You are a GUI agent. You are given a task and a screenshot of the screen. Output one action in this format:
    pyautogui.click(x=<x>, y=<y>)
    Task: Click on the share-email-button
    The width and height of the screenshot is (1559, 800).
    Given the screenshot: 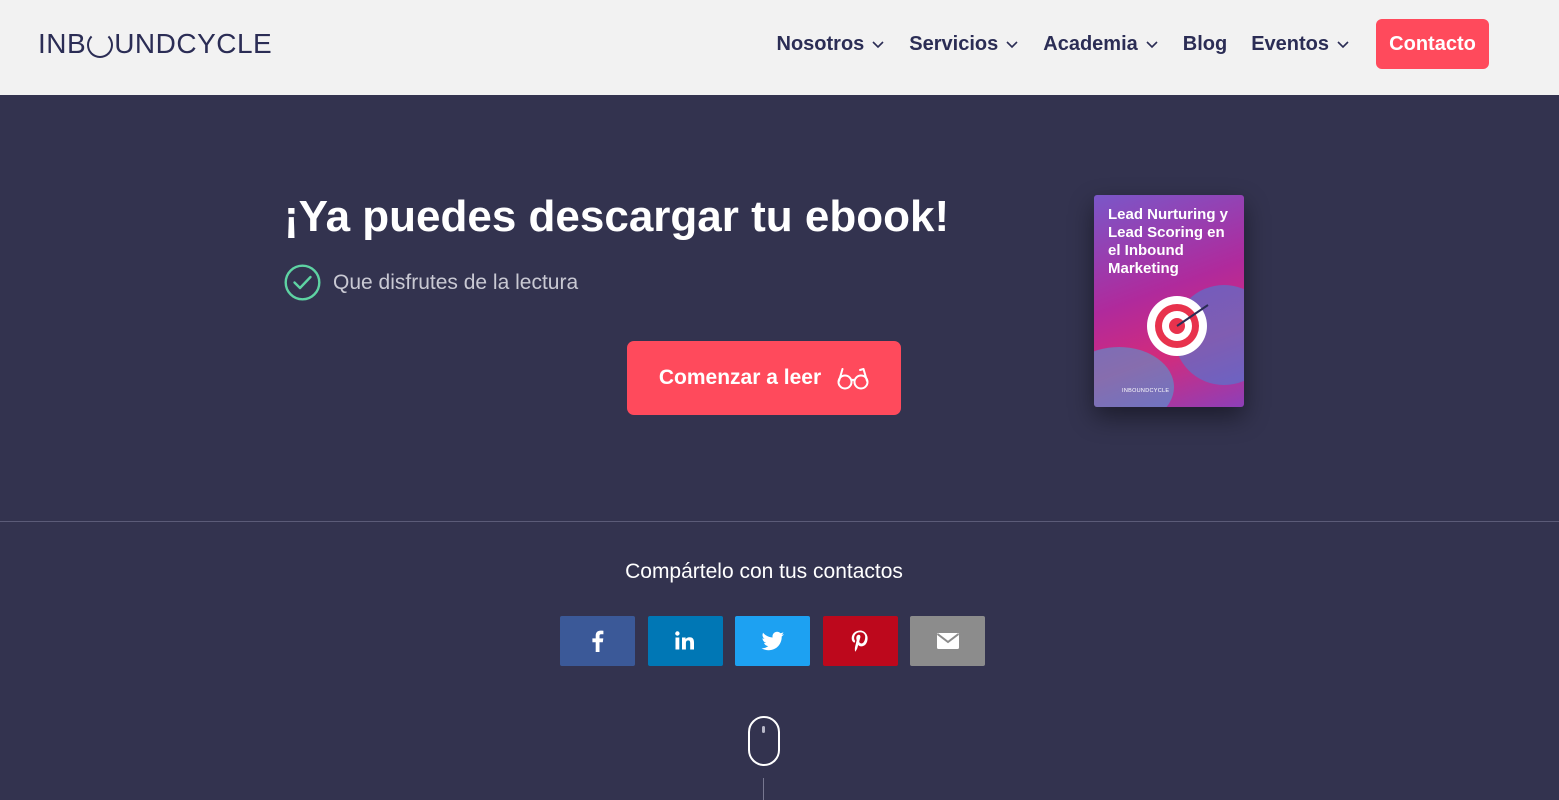 What is the action you would take?
    pyautogui.click(x=947, y=641)
    